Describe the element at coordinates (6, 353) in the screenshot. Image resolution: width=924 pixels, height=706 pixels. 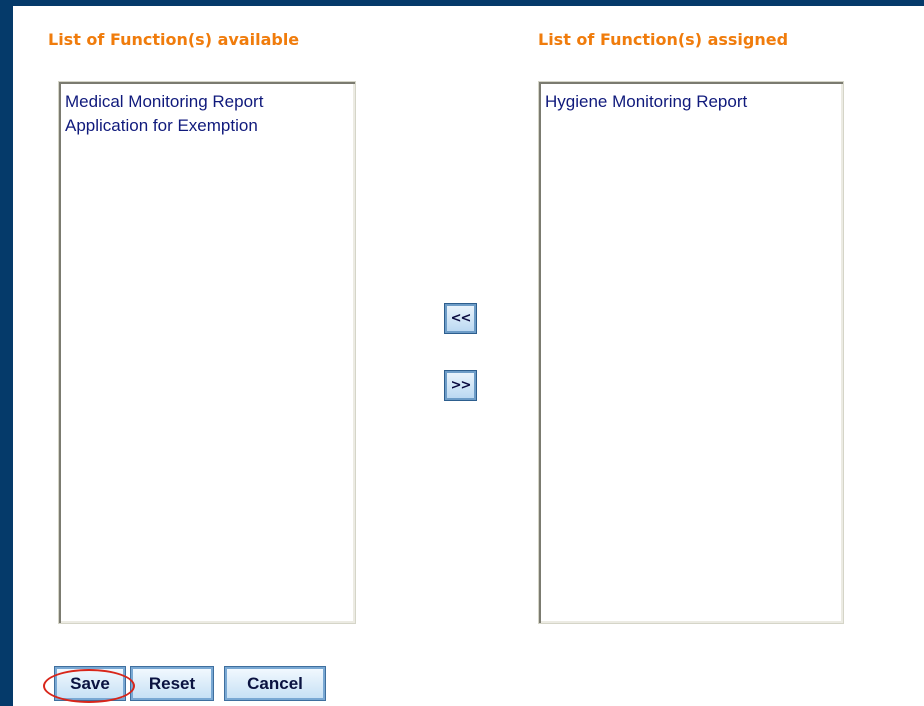
I see `window-frame-left` at that location.